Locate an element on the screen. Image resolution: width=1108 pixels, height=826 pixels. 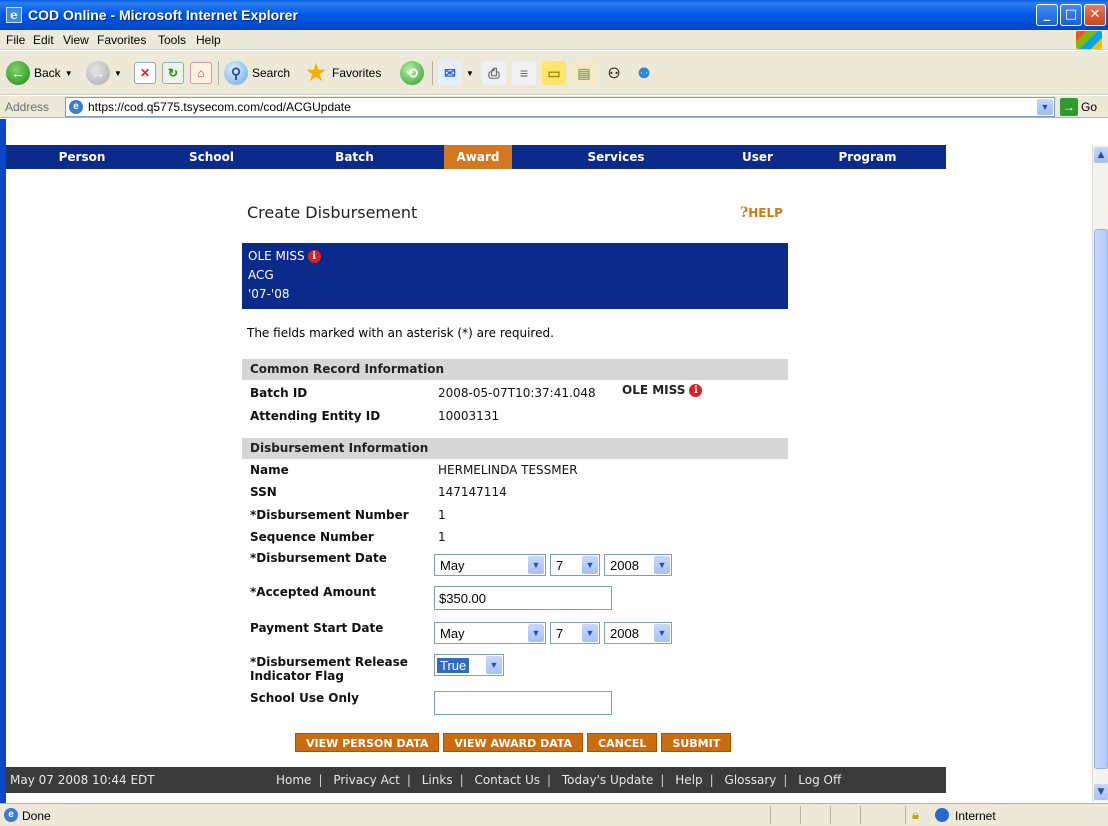
view-award-data-button: VIEW AWARD DATA is located at coordinates (513, 742).